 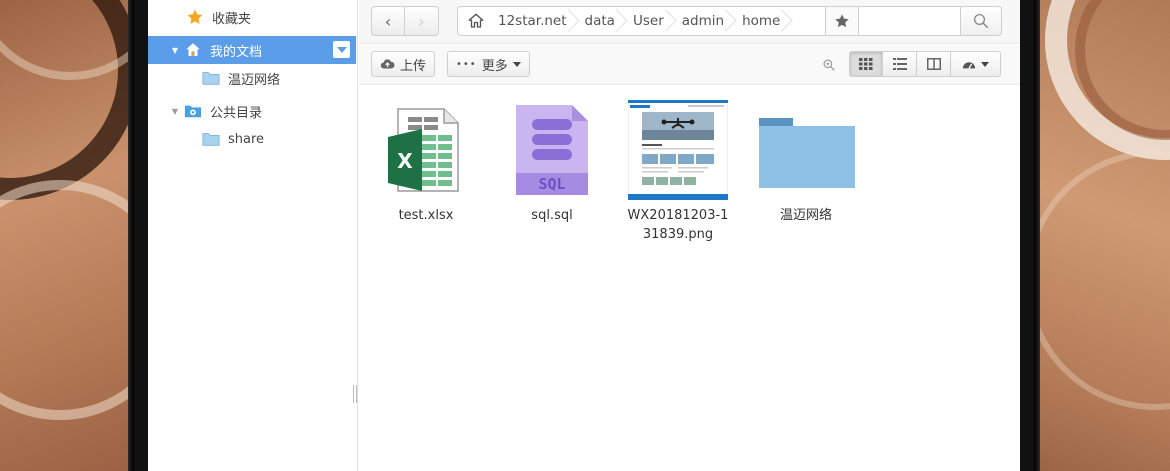 What do you see at coordinates (246, 139) in the screenshot?
I see `sidebar-item-label: share` at bounding box center [246, 139].